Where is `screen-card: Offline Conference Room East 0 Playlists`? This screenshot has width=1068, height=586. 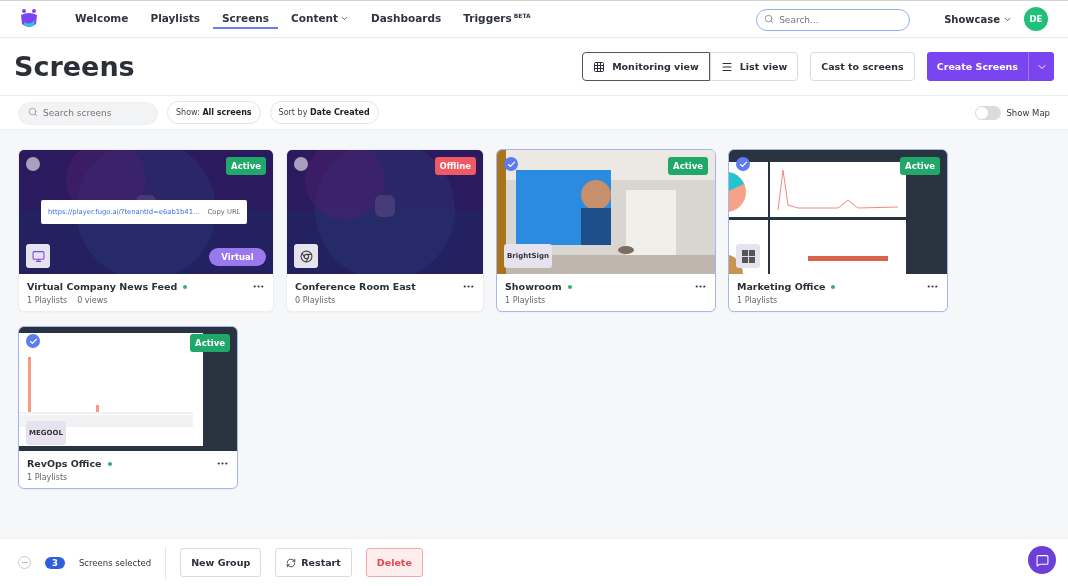
screen-card: Offline Conference Room East 0 Playlists is located at coordinates (385, 230).